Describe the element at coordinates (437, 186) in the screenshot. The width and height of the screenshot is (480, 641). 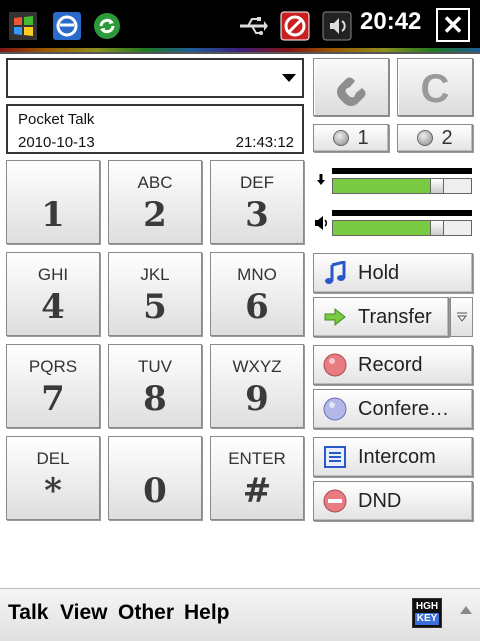
I see `mic-volume-thumb` at that location.